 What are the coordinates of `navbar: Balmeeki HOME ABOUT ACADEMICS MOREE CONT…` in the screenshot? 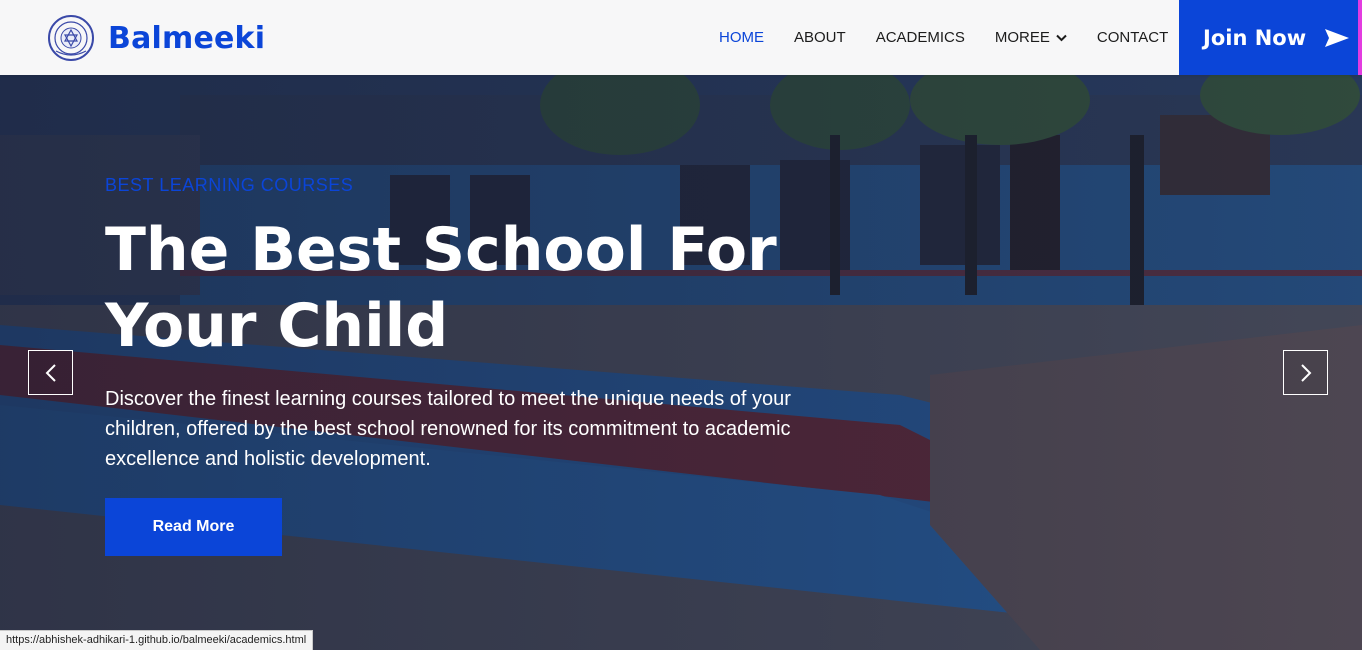 It's located at (681, 37).